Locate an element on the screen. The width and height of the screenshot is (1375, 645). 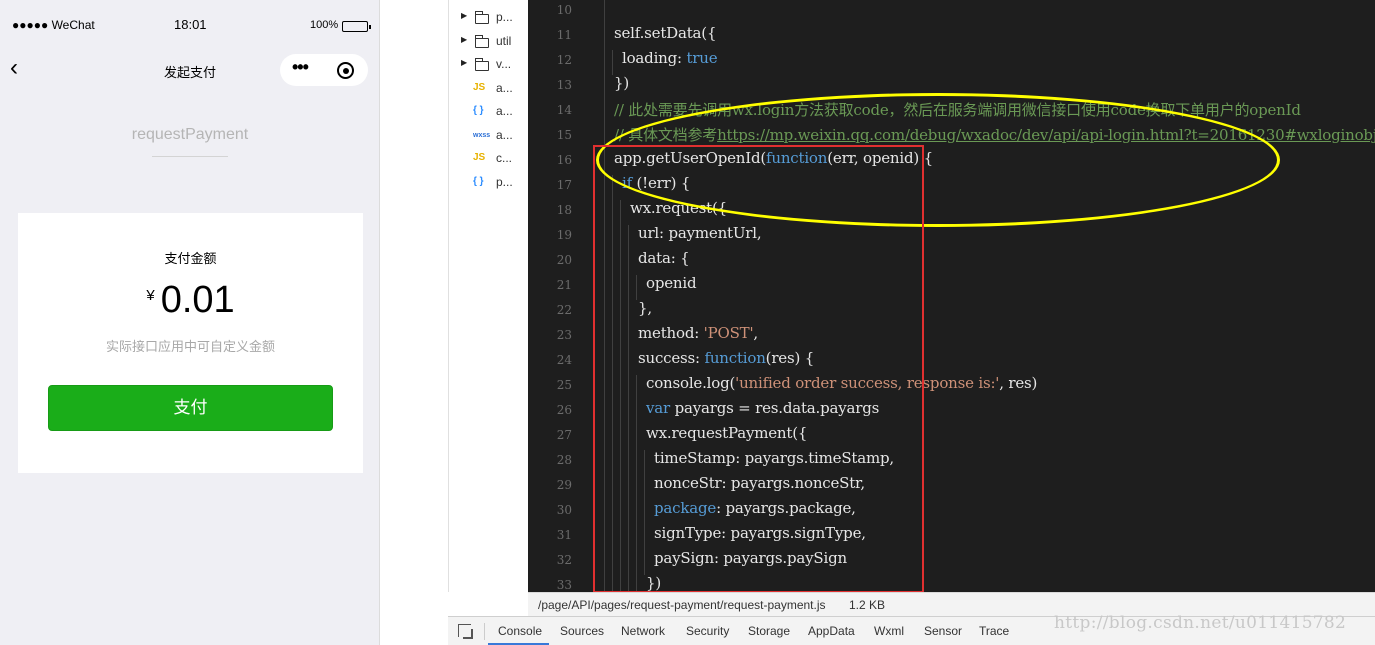
line-number: 25 is located at coordinates (564, 385).